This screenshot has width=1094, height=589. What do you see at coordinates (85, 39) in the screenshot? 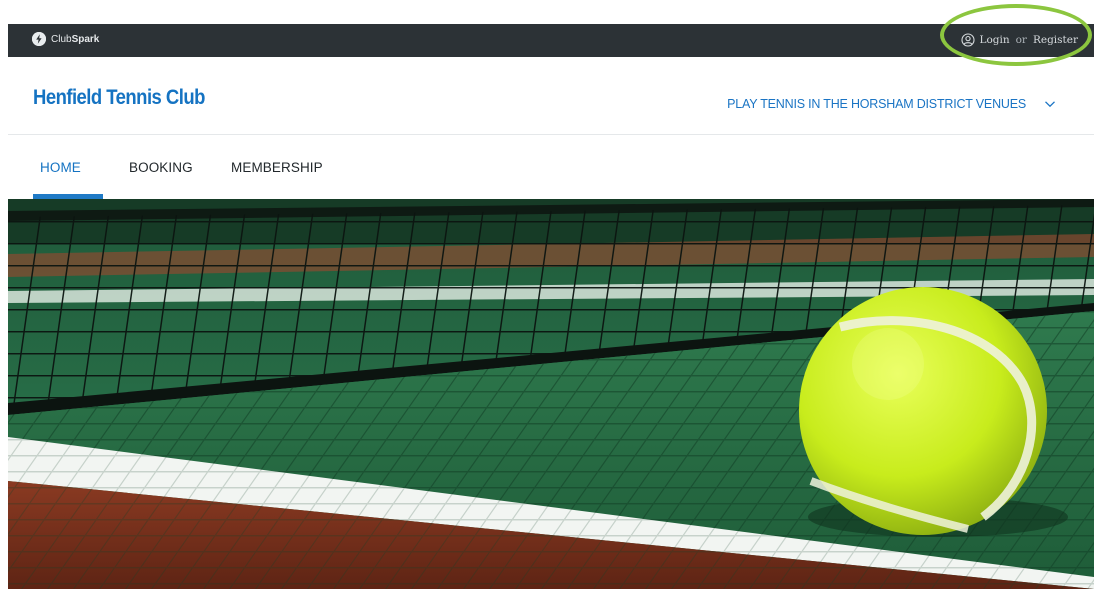
I see `brand-name-bold: Spark` at bounding box center [85, 39].